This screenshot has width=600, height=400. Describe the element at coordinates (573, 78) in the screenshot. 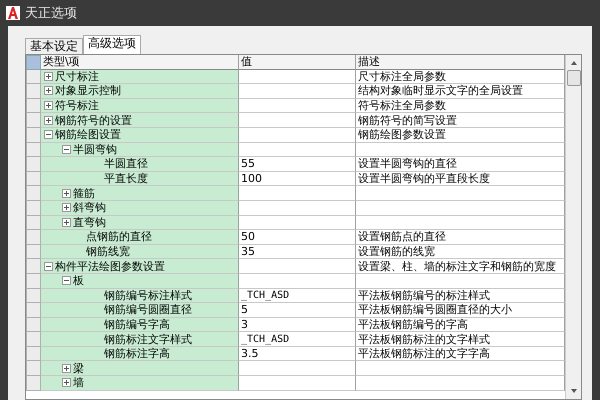

I see `scrollbar-thumb` at that location.